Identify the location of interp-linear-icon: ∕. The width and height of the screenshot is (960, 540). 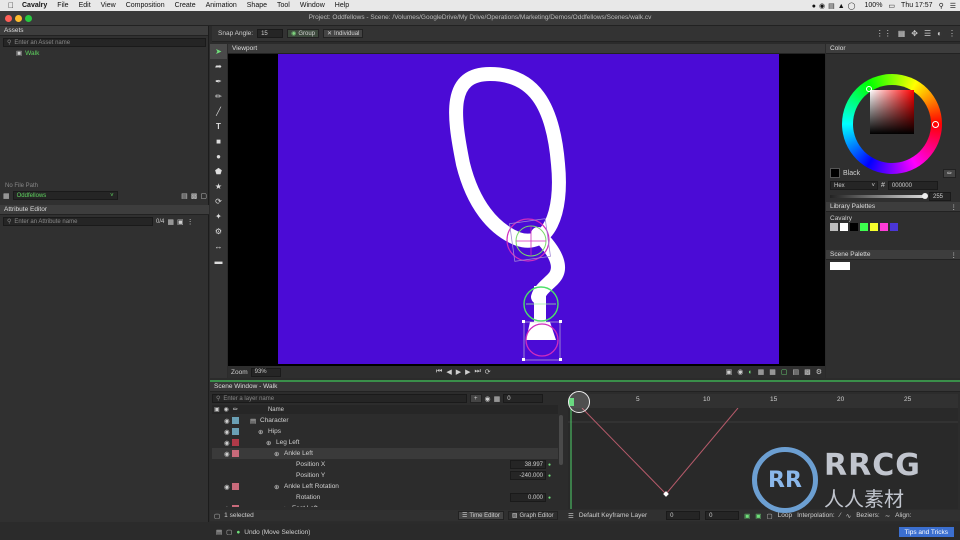
(840, 515).